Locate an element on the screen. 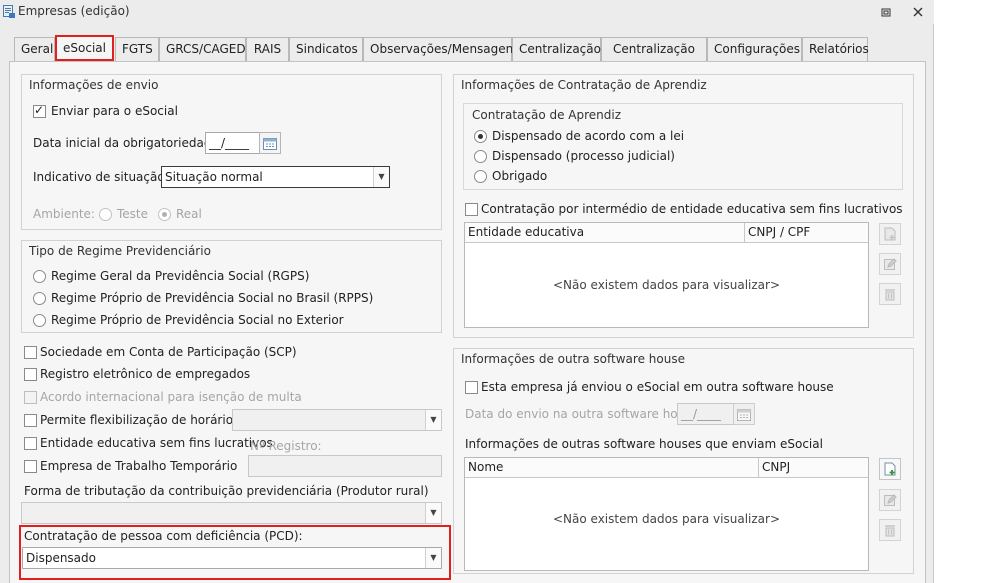 This screenshot has height=583, width=989. software-house-edit-button is located at coordinates (890, 500).